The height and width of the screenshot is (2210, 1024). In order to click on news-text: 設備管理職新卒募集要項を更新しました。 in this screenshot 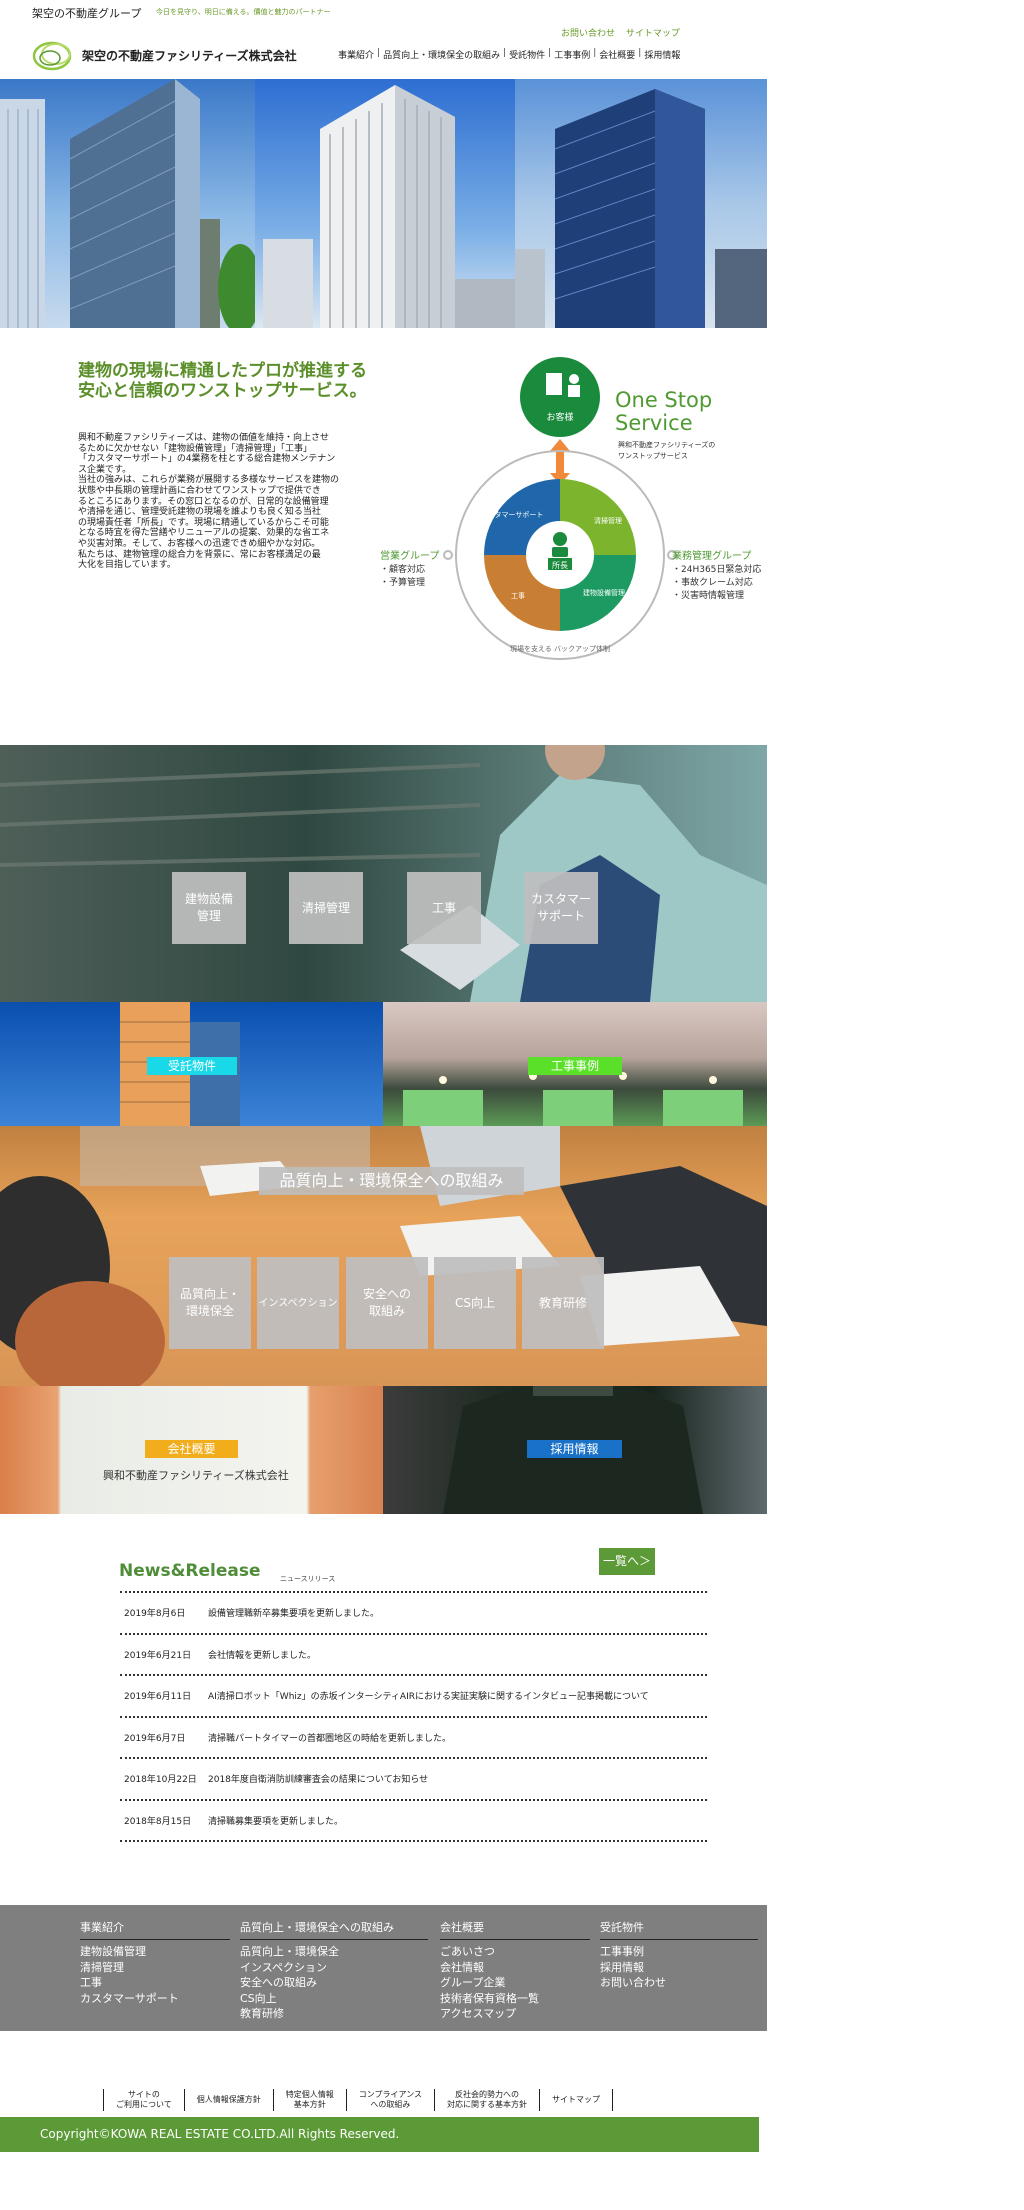, I will do `click(293, 1612)`.